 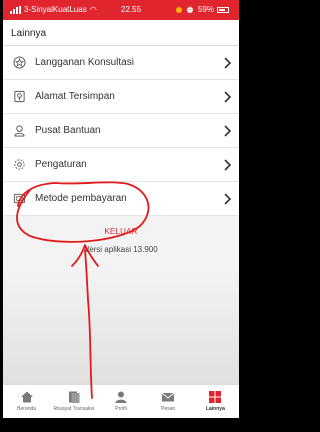 I want to click on grid-icon, so click(x=215, y=397).